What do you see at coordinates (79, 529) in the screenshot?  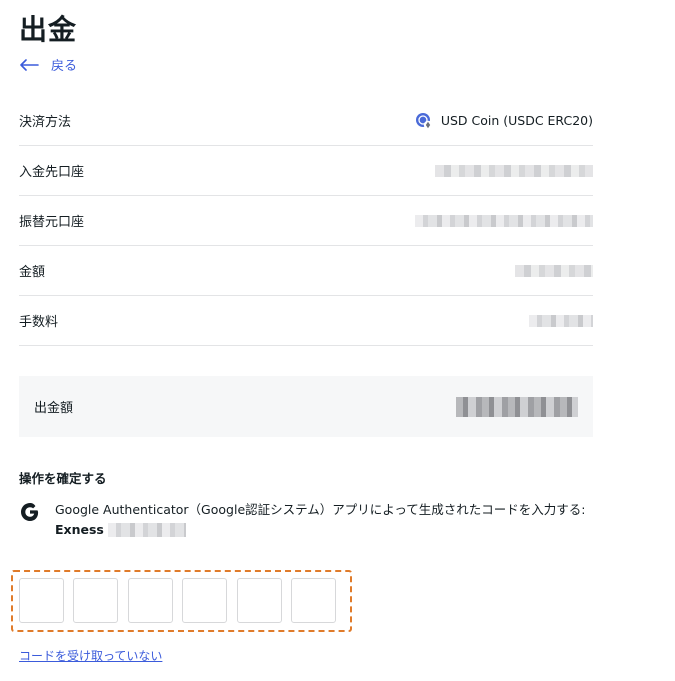 I see `account-name: Exness` at bounding box center [79, 529].